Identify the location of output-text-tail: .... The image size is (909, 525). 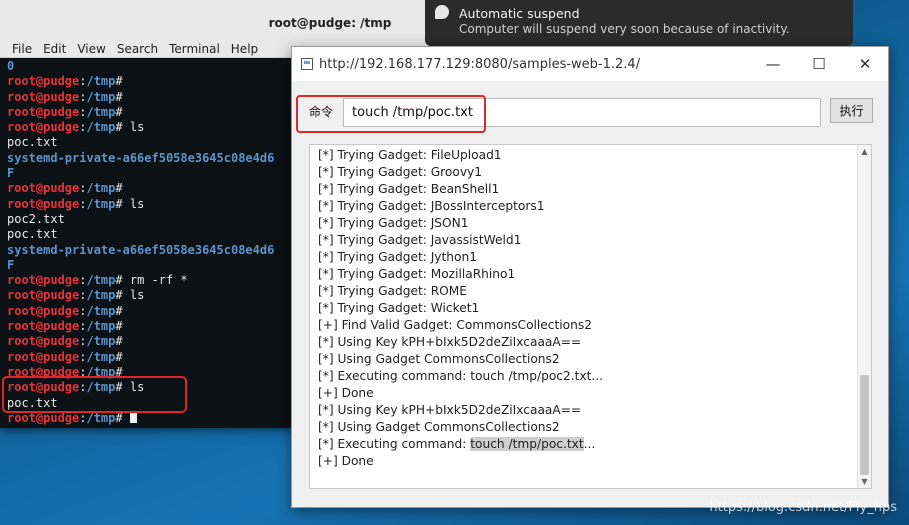
(589, 444).